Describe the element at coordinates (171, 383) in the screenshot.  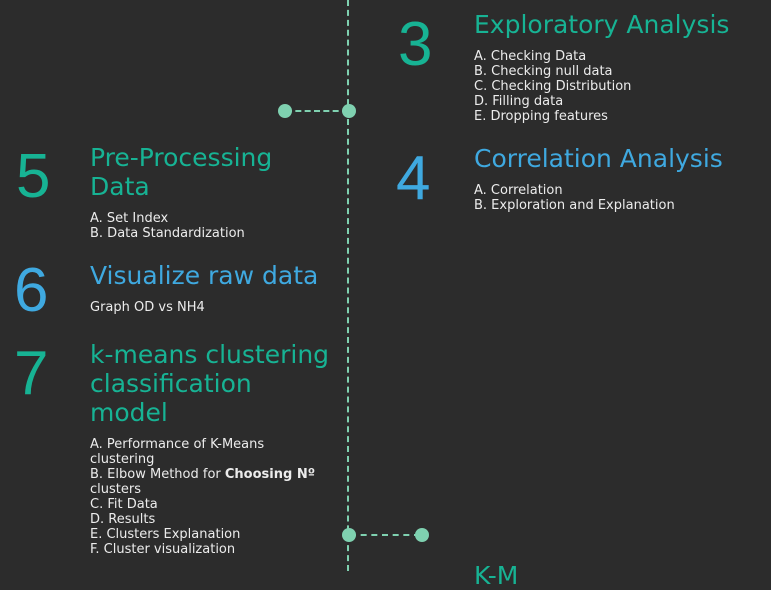
I see `section-7-title-line-2: classification` at that location.